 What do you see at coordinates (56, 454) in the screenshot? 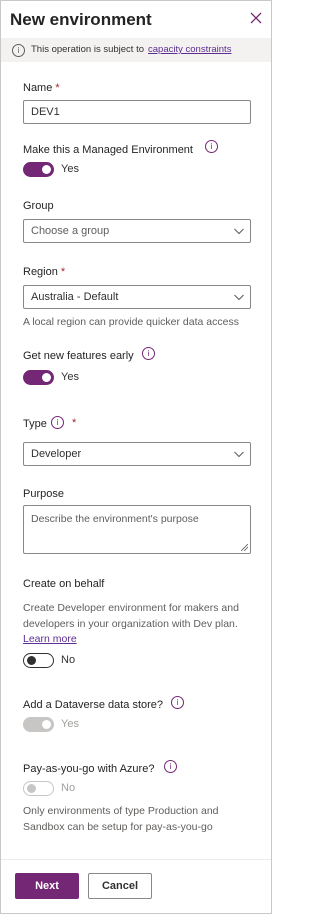
I see `type-dropdown-value: Developer` at bounding box center [56, 454].